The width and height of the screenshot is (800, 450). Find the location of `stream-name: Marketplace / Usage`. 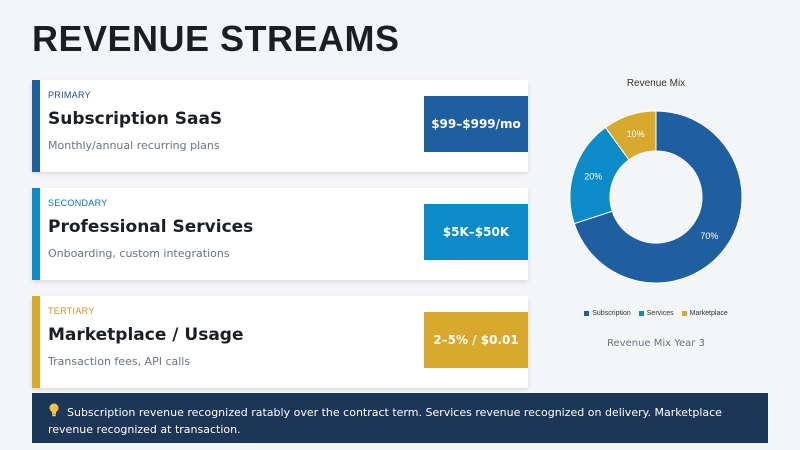

stream-name: Marketplace / Usage is located at coordinates (146, 335).